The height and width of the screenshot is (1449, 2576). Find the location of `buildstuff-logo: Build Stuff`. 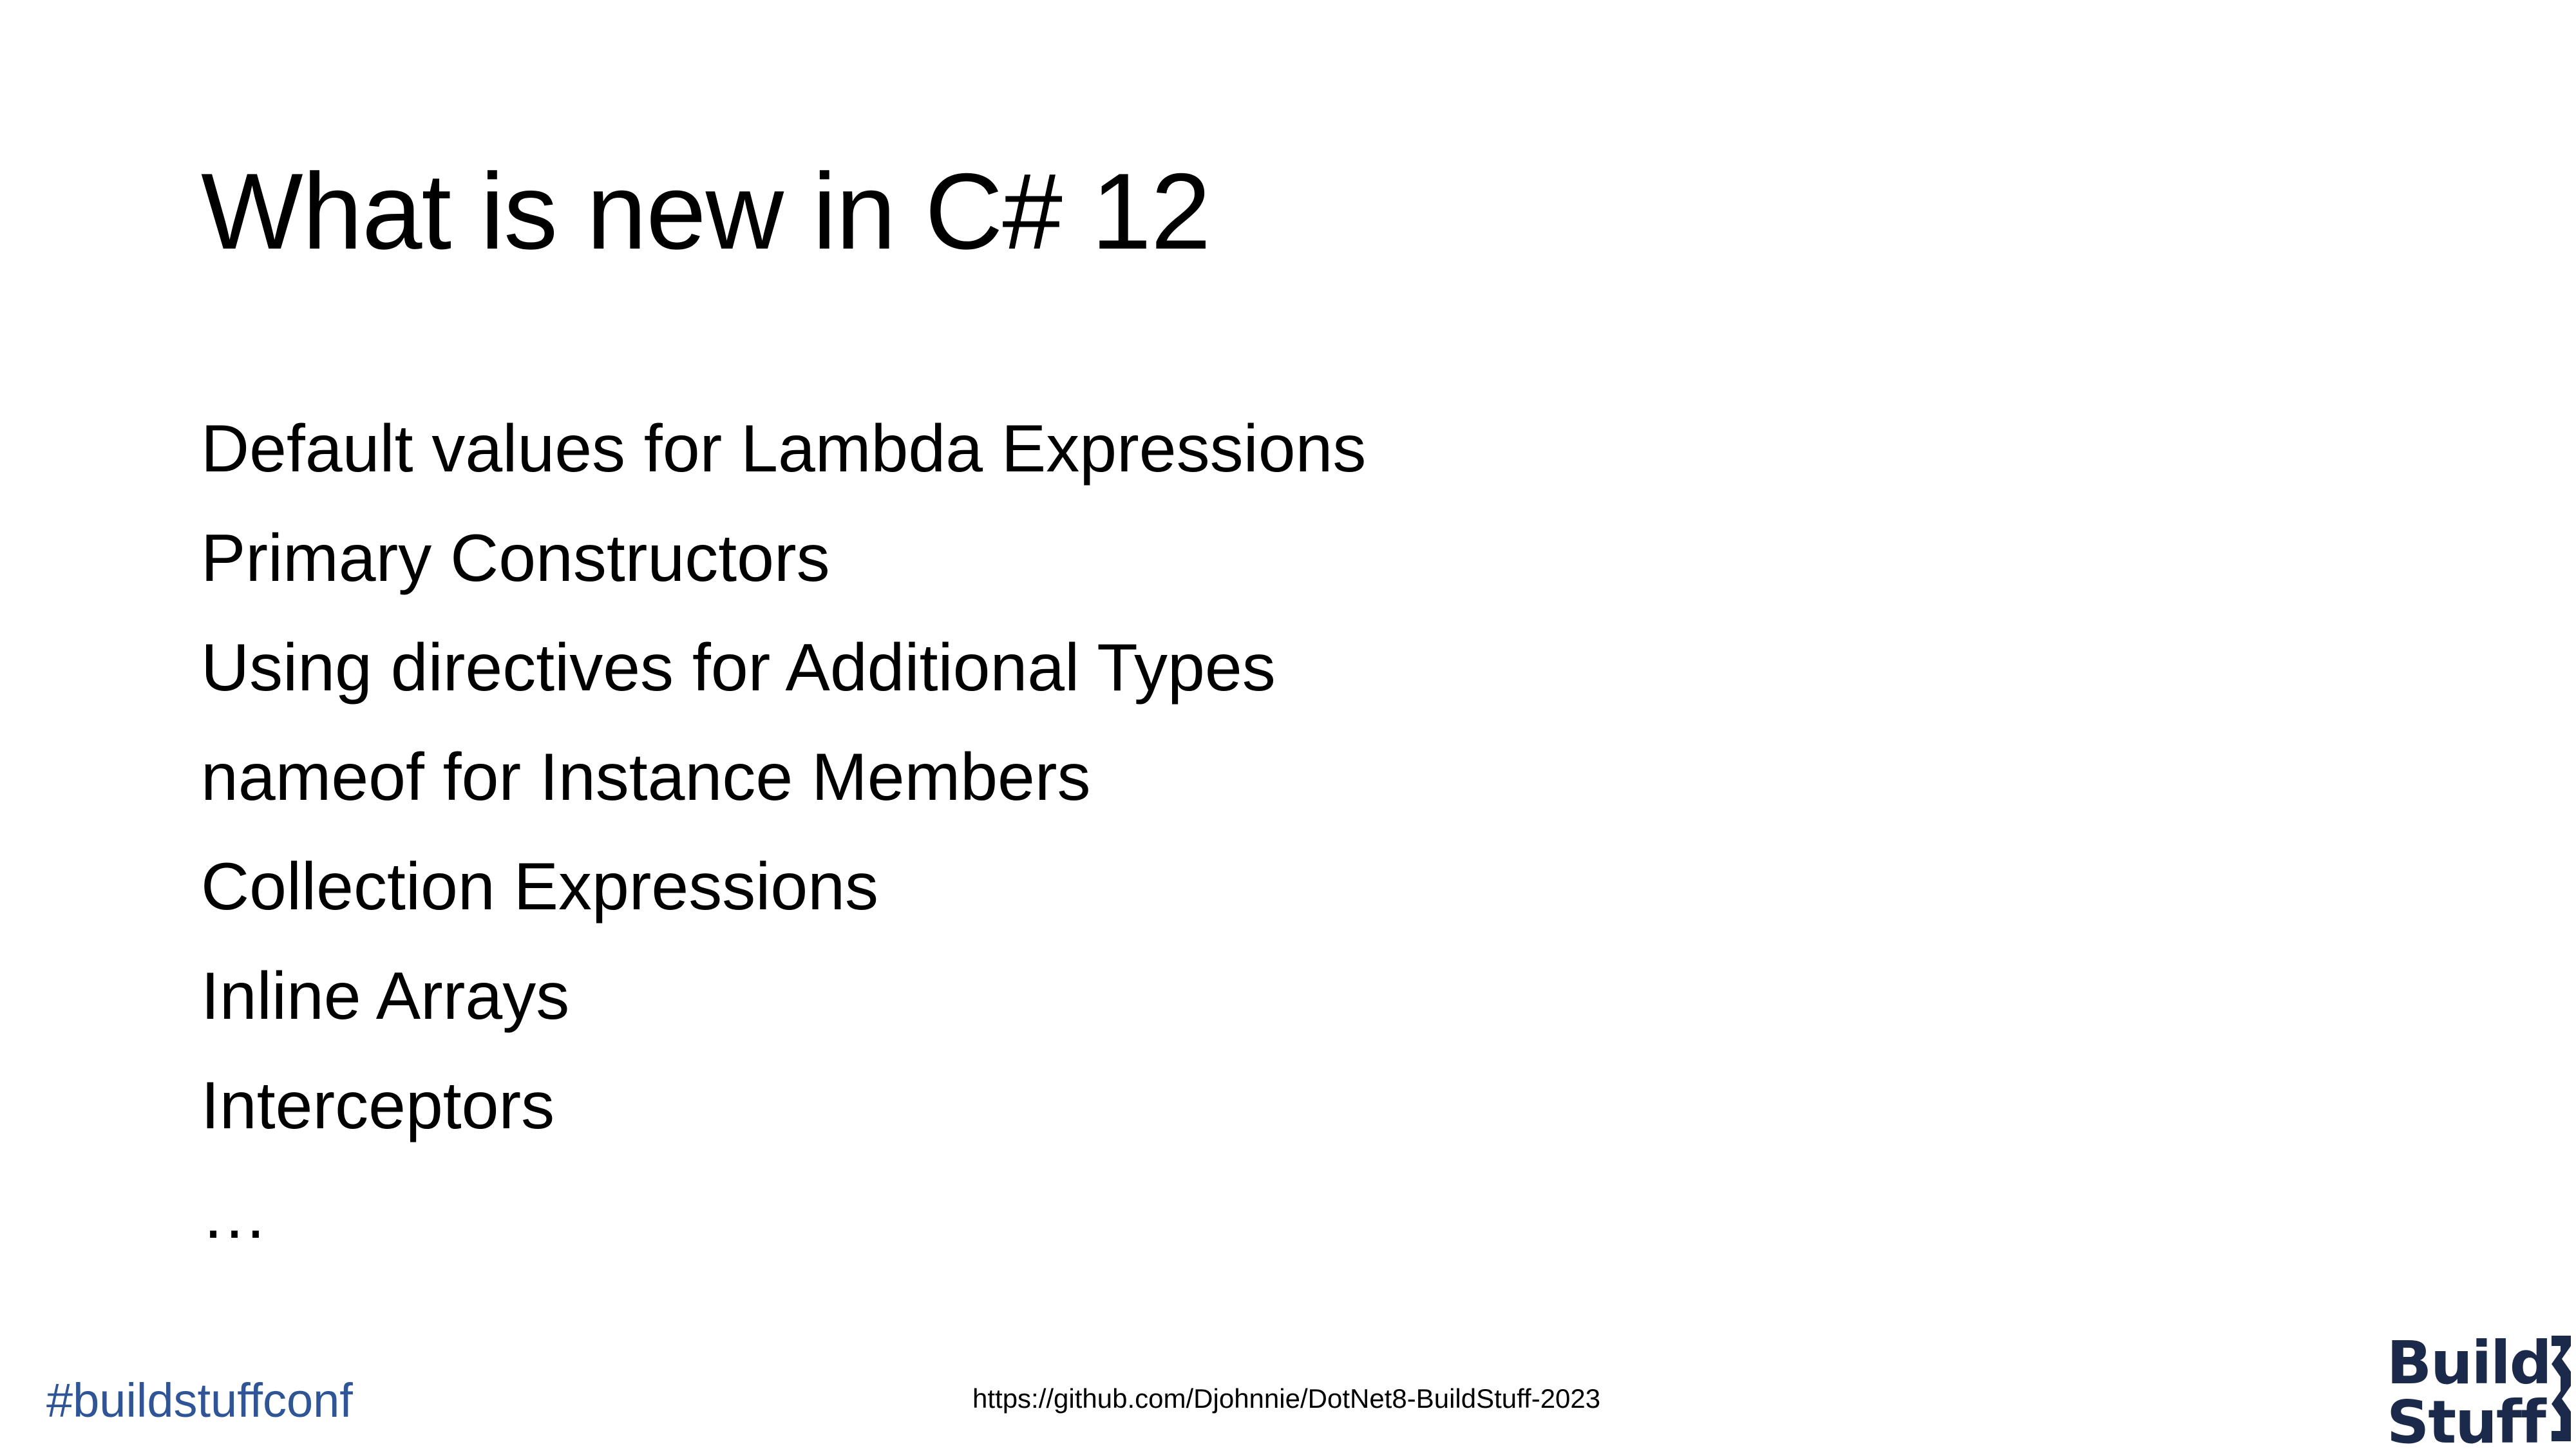

buildstuff-logo: Build Stuff is located at coordinates (2479, 1389).